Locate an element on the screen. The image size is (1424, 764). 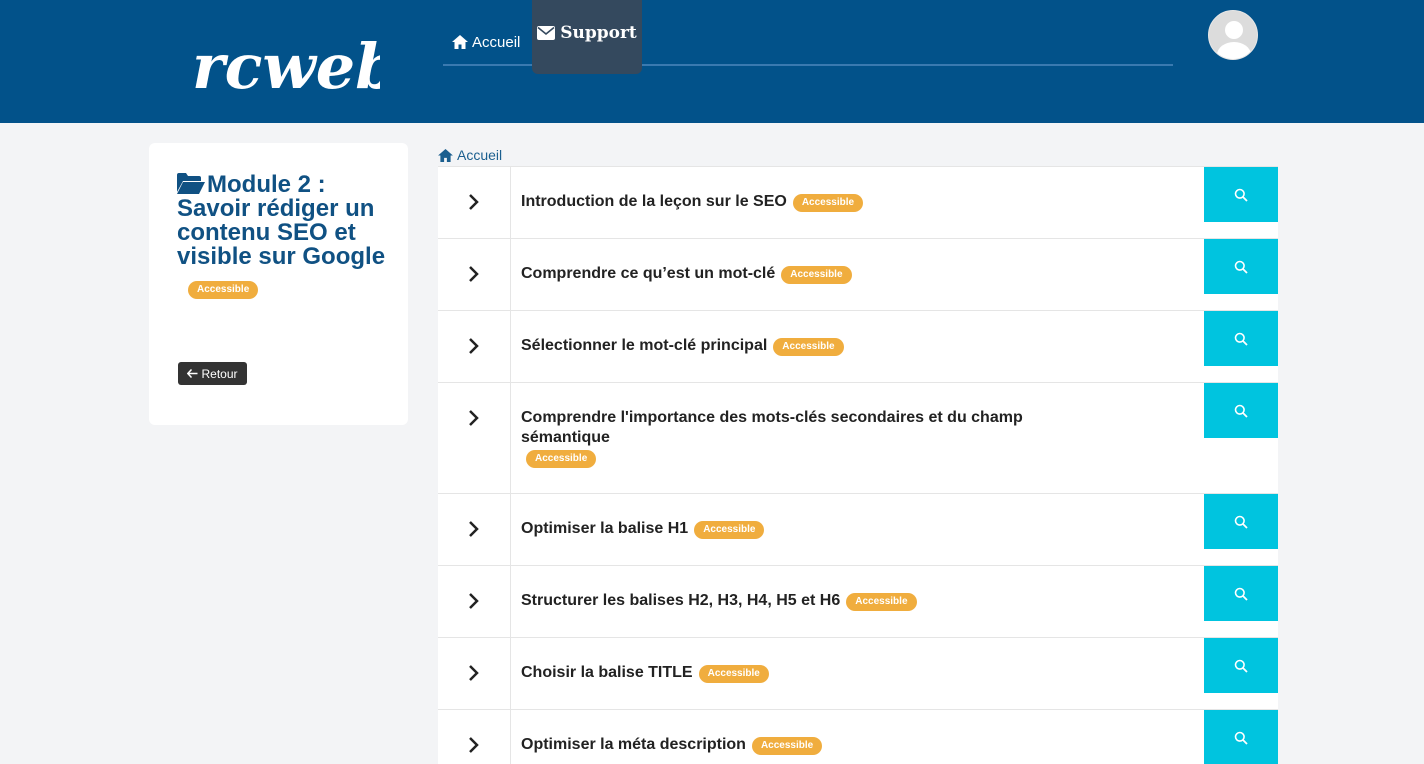
lesson-title: Optimiser la méta description Accessible is located at coordinates (791, 745).